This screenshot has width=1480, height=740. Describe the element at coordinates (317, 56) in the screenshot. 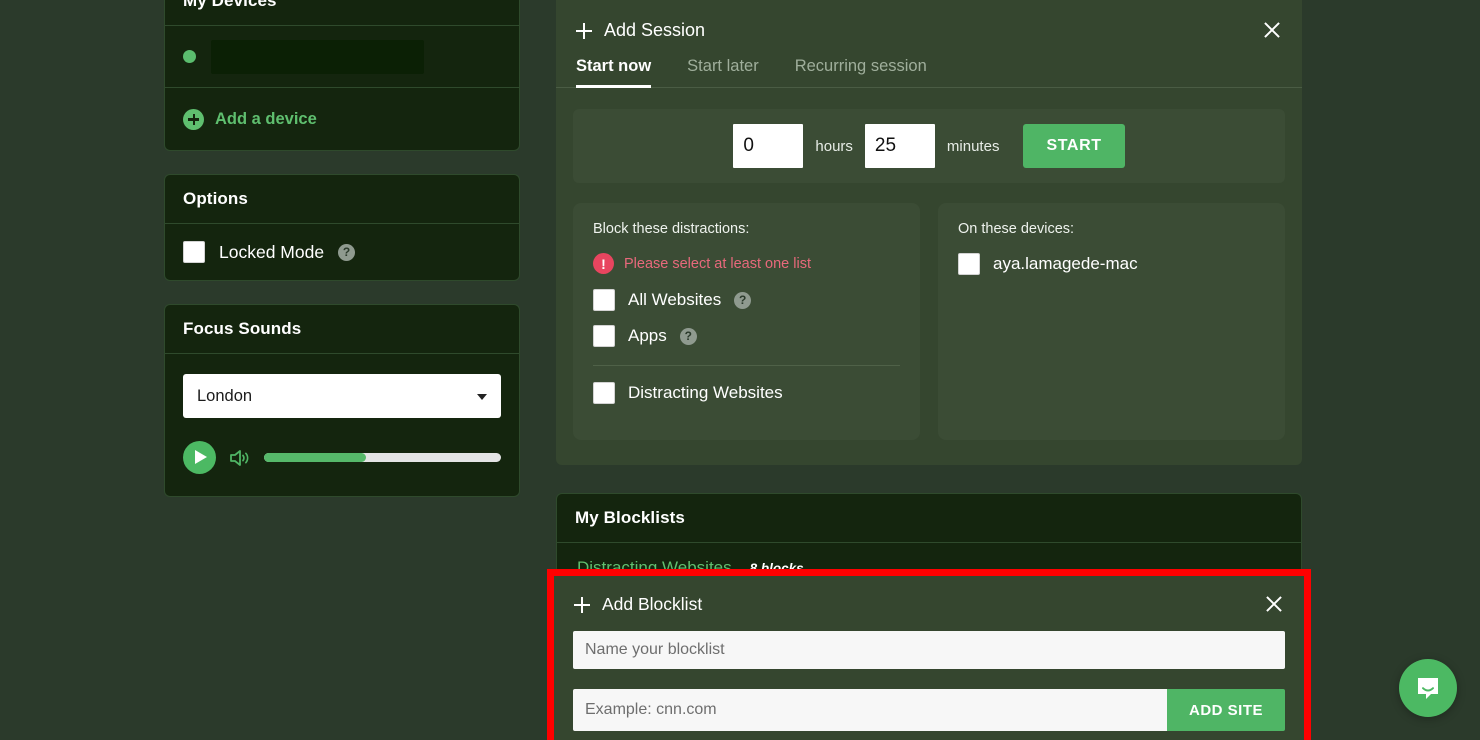

I see `device-name-redacted` at that location.